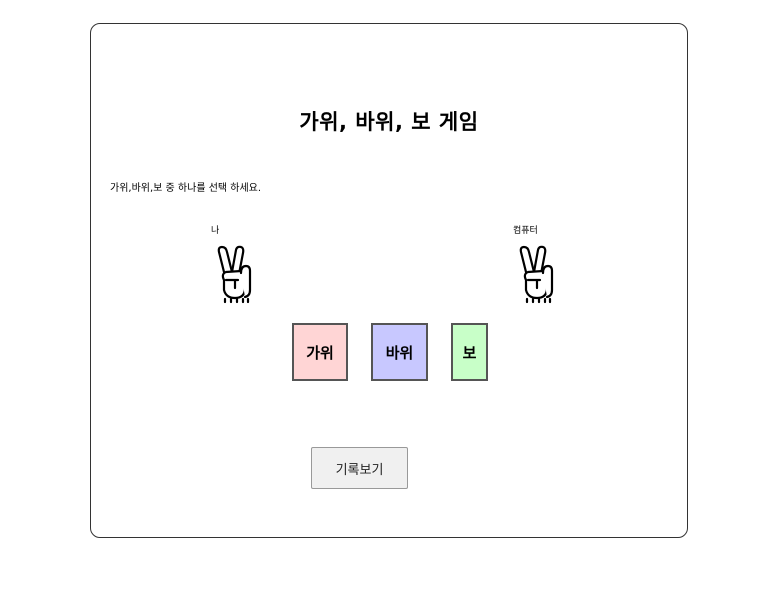 The width and height of the screenshot is (762, 609). What do you see at coordinates (186, 188) in the screenshot?
I see `instruction-text: 가위,바위,보 중 하나를 선택 하세요.` at bounding box center [186, 188].